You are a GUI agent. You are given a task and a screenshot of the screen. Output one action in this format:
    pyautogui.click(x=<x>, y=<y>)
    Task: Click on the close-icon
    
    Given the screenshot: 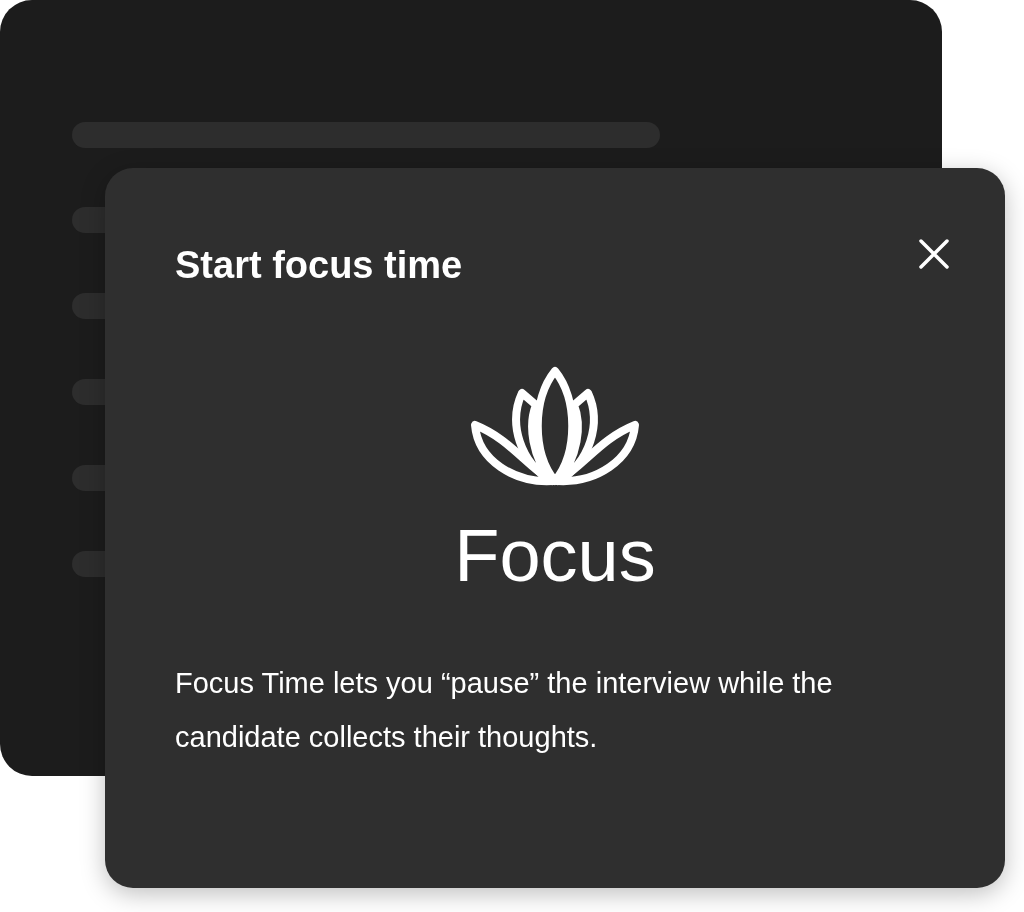 What is the action you would take?
    pyautogui.click(x=934, y=254)
    